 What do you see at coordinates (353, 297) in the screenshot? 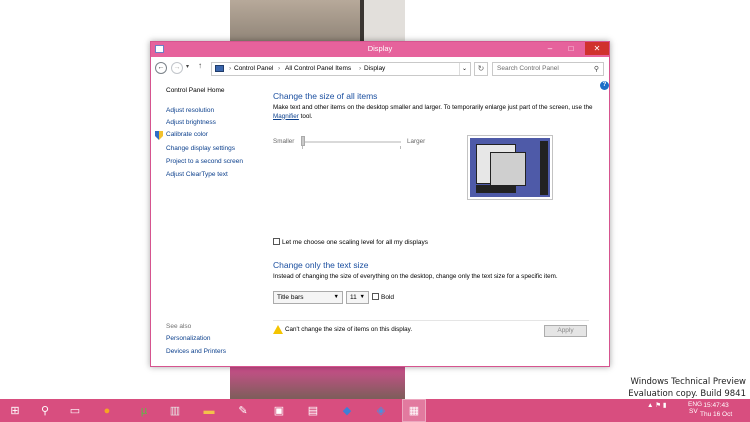
I see `font-size-value: 11` at bounding box center [353, 297].